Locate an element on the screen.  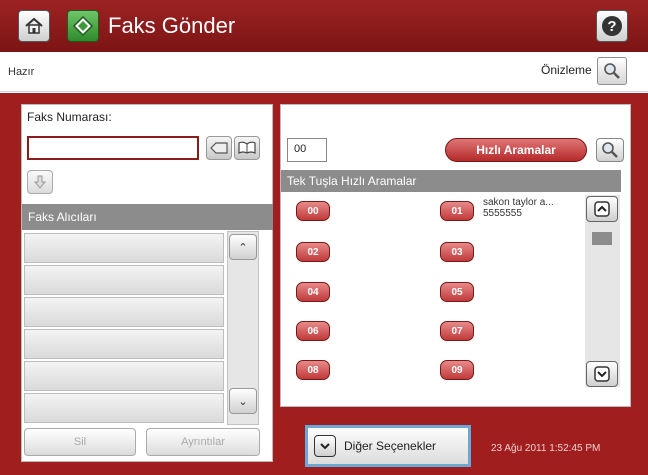
speed-dials-button: Hızlı Aramalar is located at coordinates (516, 150).